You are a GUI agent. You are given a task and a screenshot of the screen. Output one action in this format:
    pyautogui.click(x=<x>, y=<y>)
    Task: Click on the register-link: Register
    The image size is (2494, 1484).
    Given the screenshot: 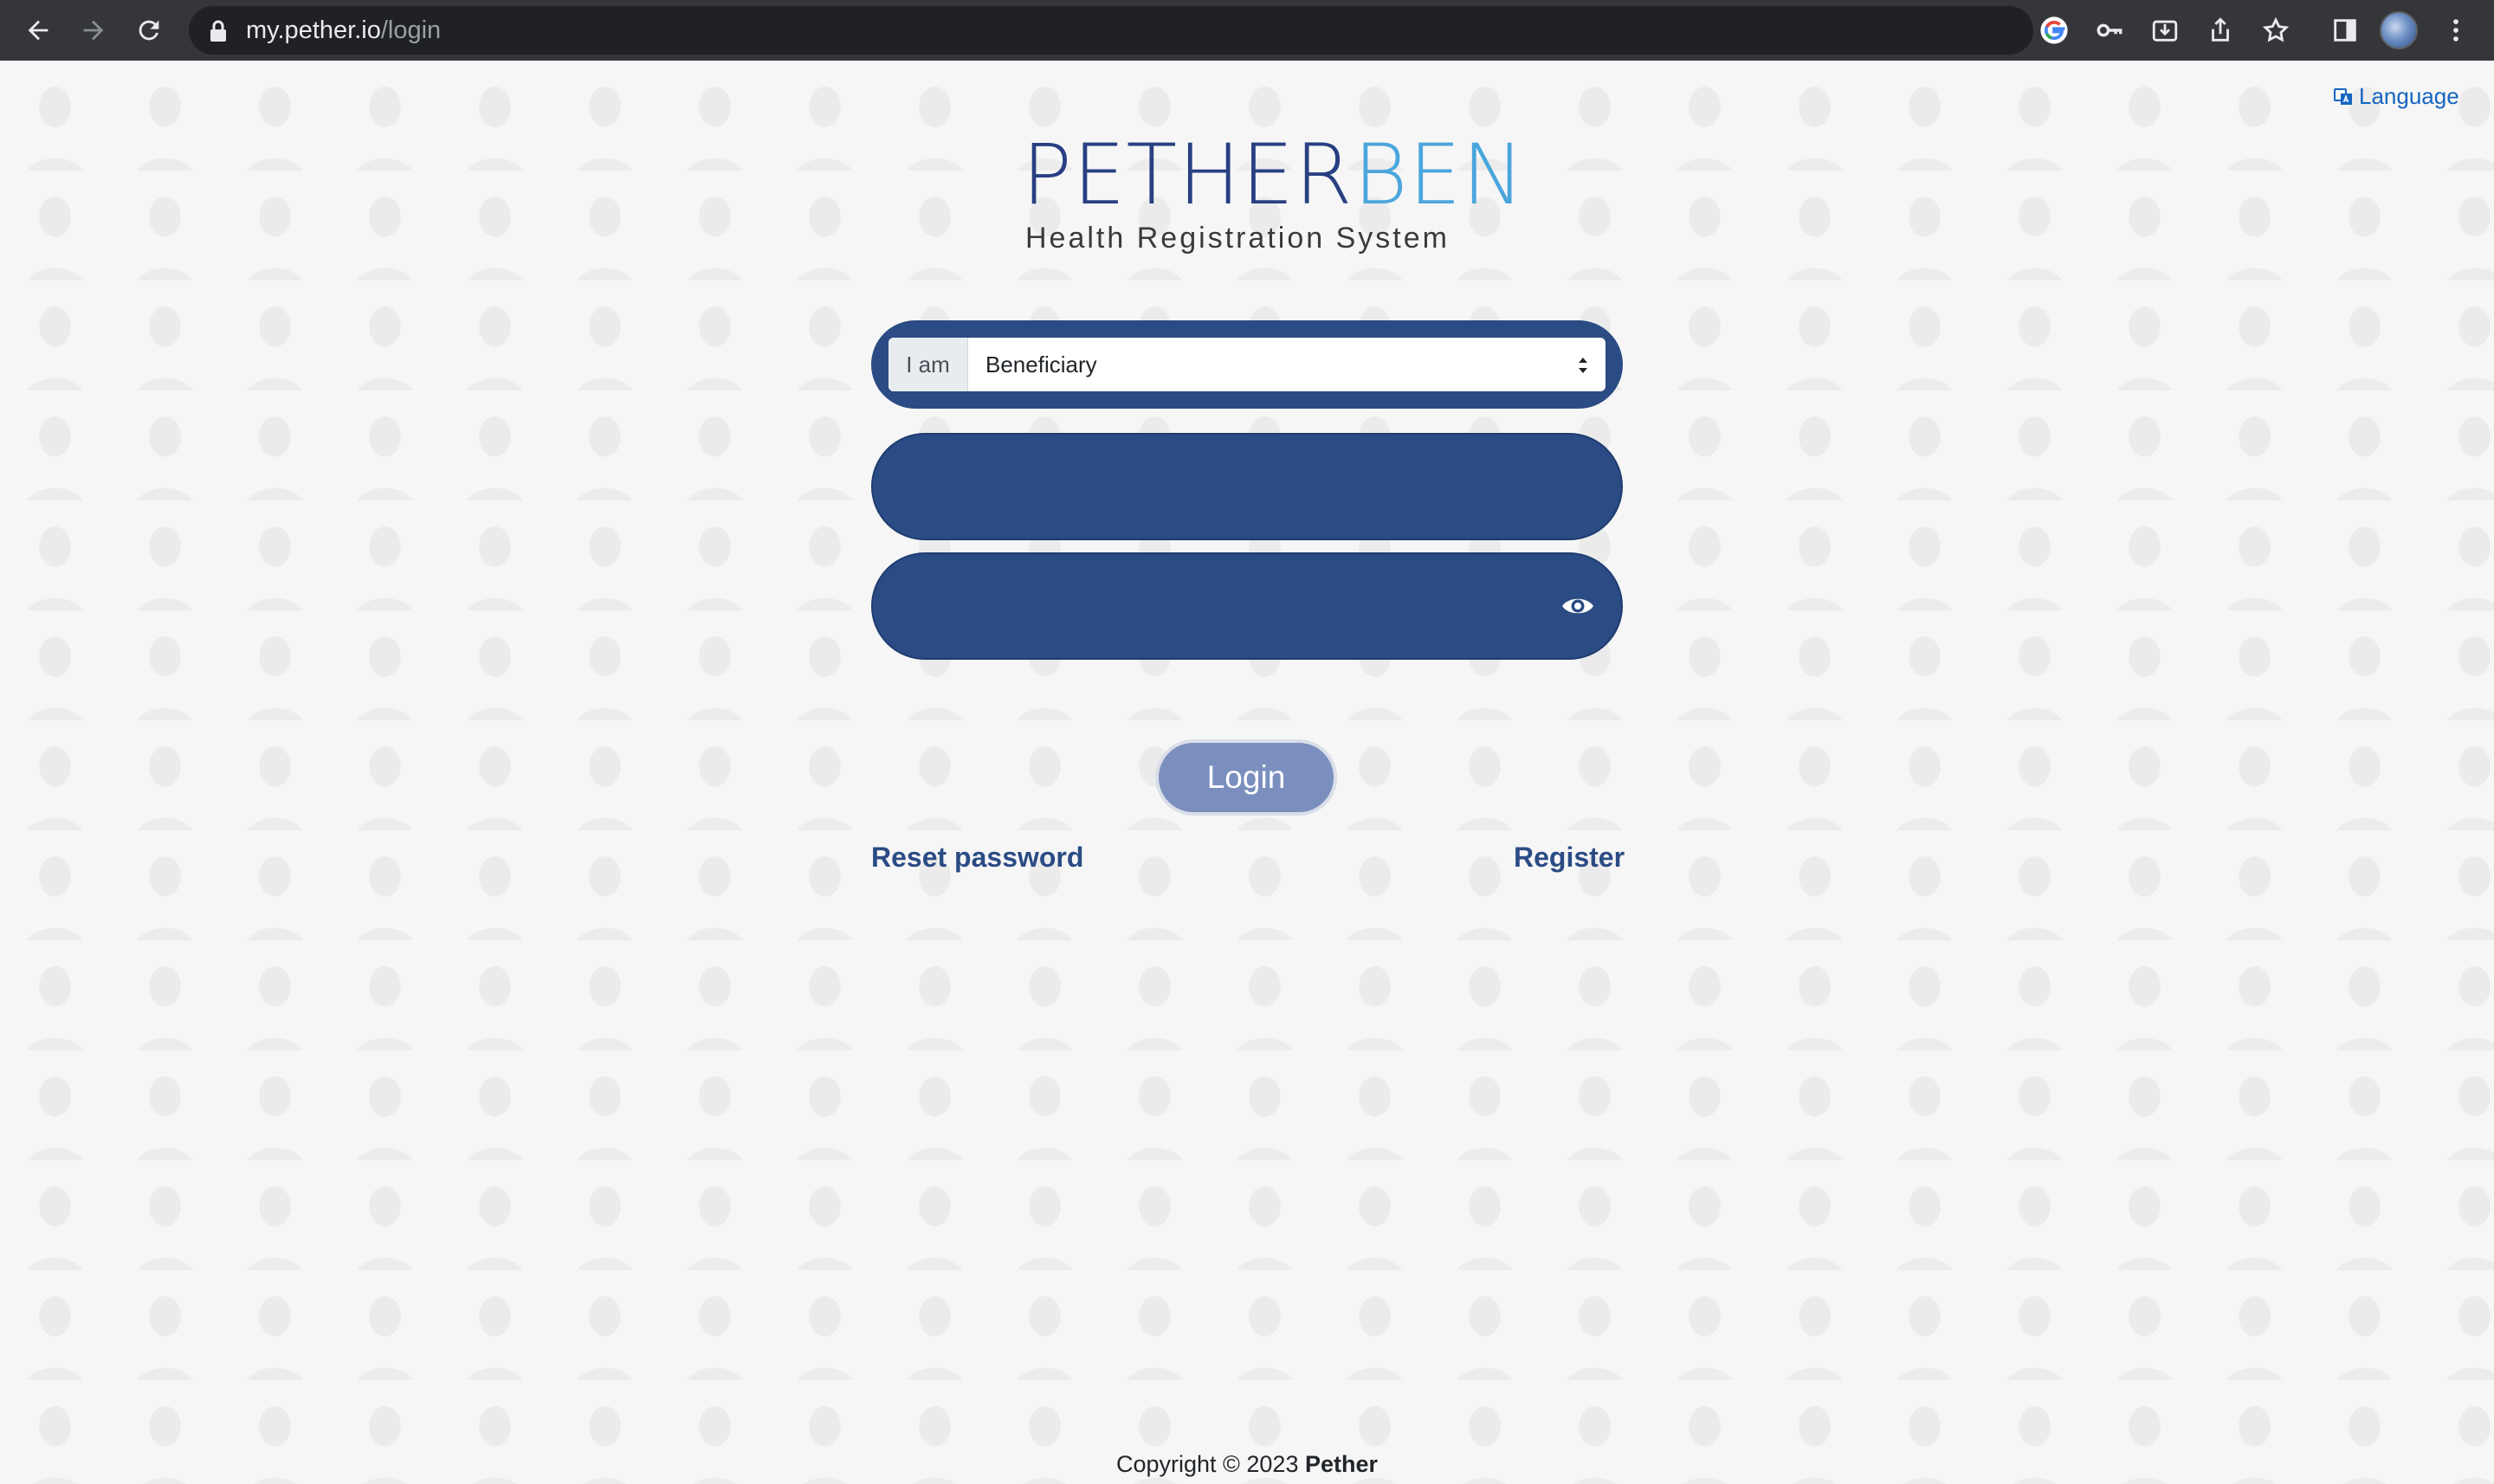 What is the action you would take?
    pyautogui.click(x=1569, y=858)
    